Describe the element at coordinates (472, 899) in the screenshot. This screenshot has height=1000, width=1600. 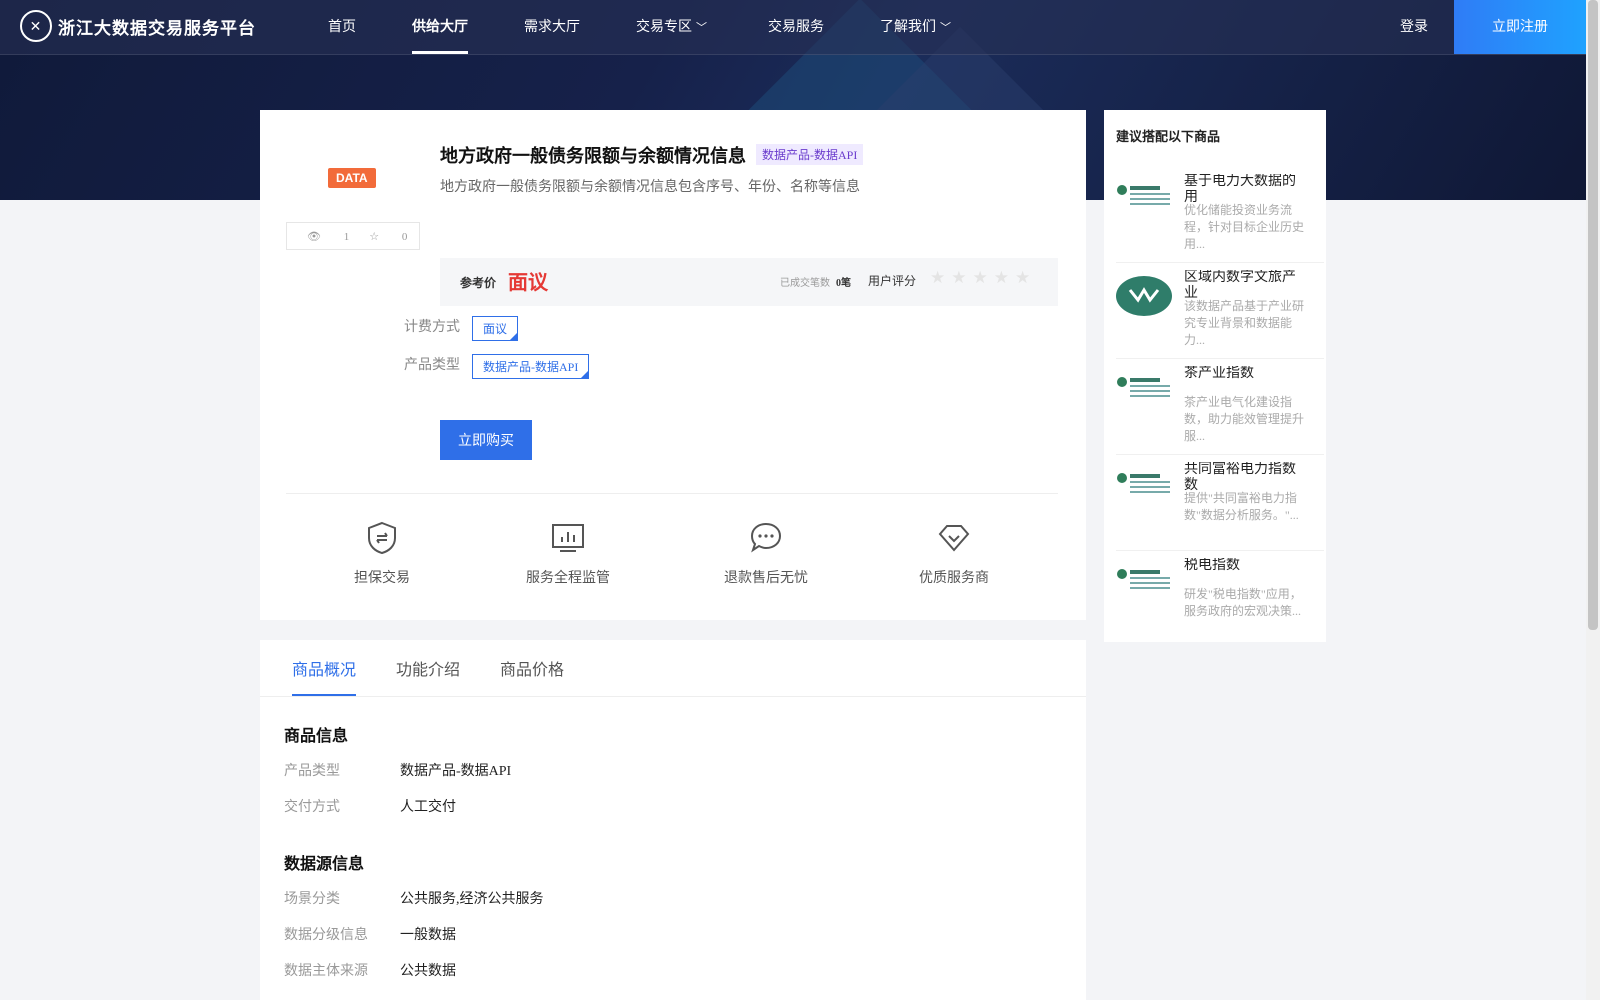
I see `info-value: 公共服务,经济公共服务` at that location.